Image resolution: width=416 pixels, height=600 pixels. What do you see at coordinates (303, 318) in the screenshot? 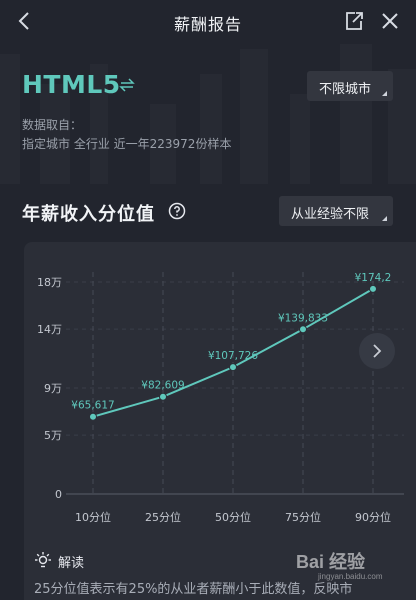
I see `data-label: ¥139,833` at bounding box center [303, 318].